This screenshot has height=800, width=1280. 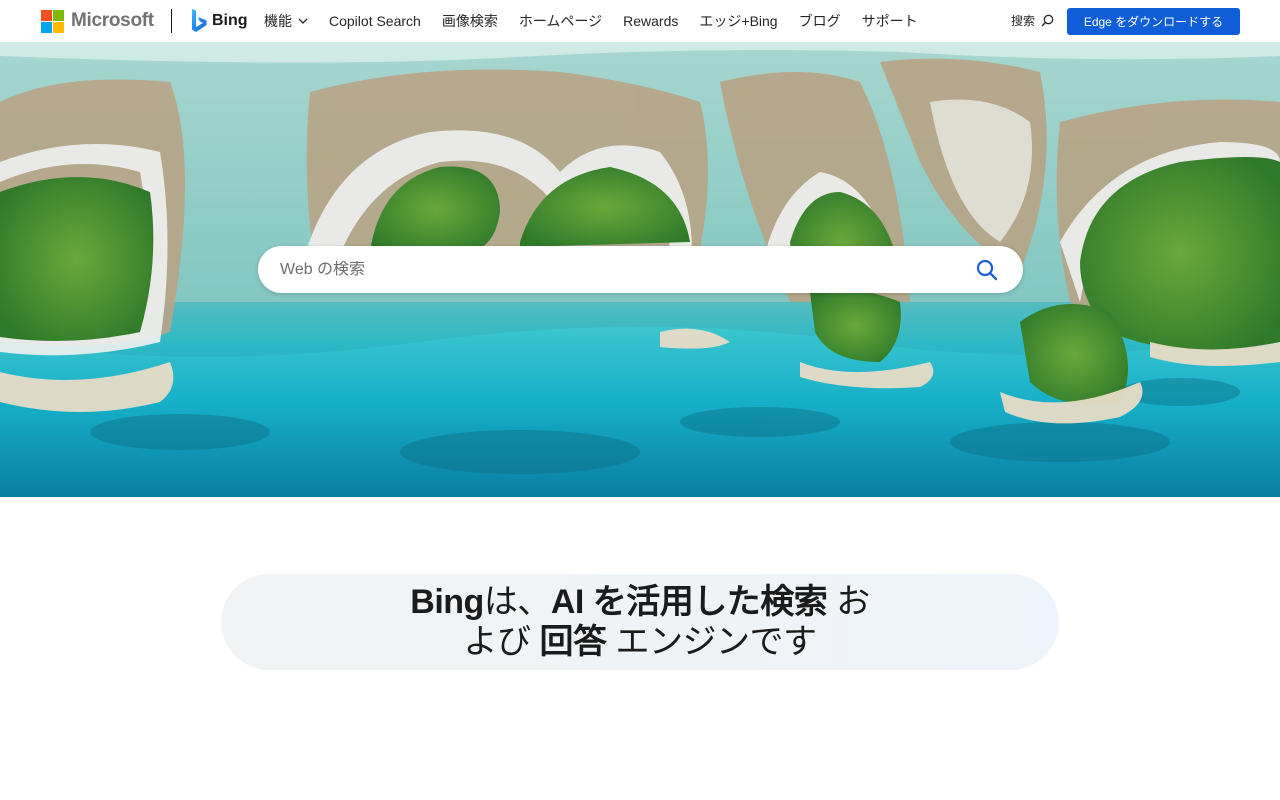 What do you see at coordinates (230, 20) in the screenshot?
I see `bing-logo-text: Bing` at bounding box center [230, 20].